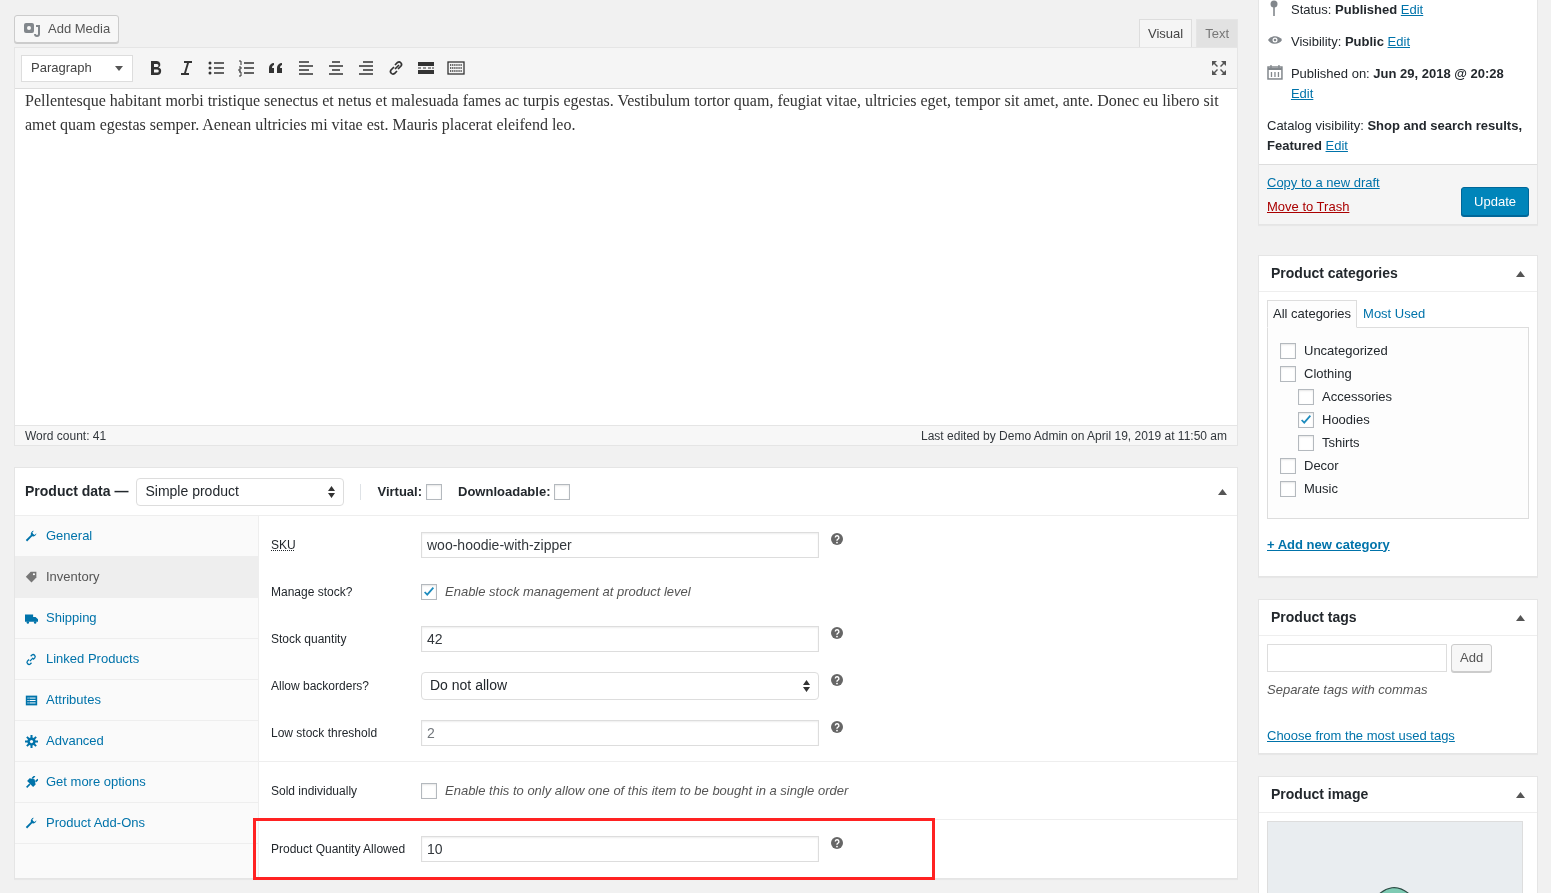 The image size is (1551, 893). I want to click on category-tab: Most Used, so click(1394, 314).